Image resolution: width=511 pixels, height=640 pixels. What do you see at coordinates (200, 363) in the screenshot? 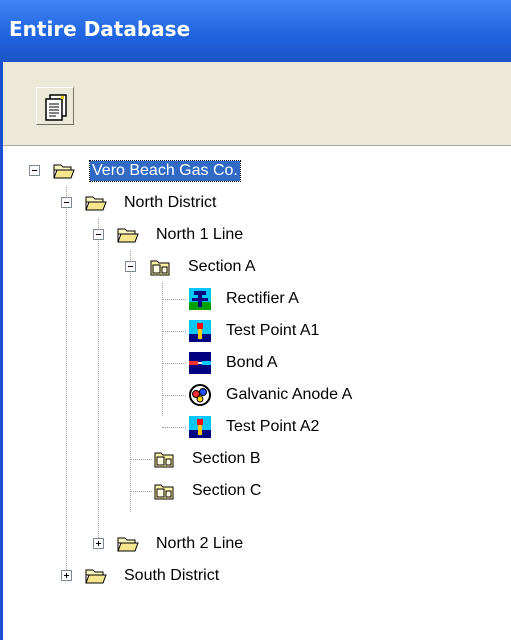
I see `bond-icon` at bounding box center [200, 363].